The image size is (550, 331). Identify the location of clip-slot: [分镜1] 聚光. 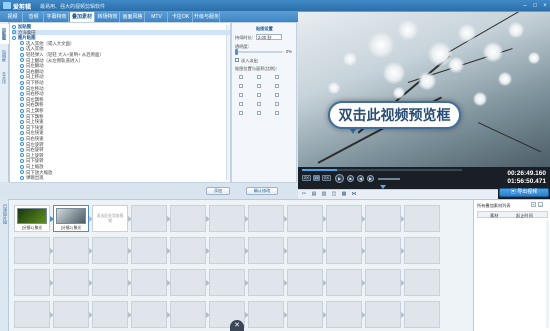
(32, 218).